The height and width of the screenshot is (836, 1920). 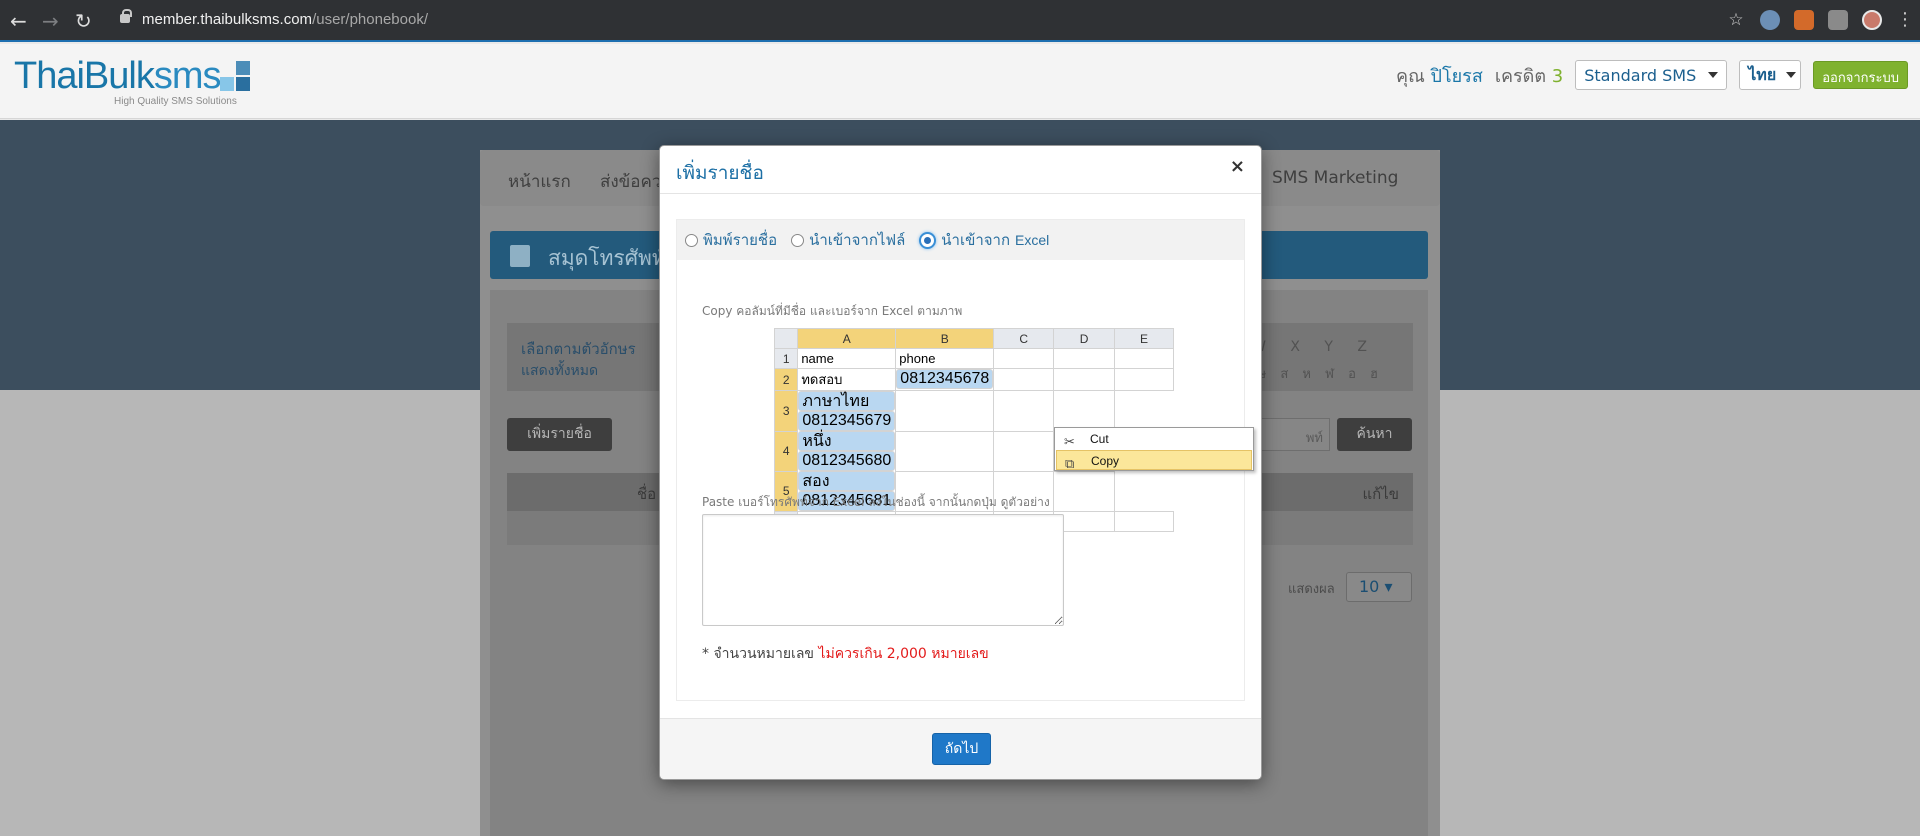 What do you see at coordinates (520, 256) in the screenshot?
I see `book-icon` at bounding box center [520, 256].